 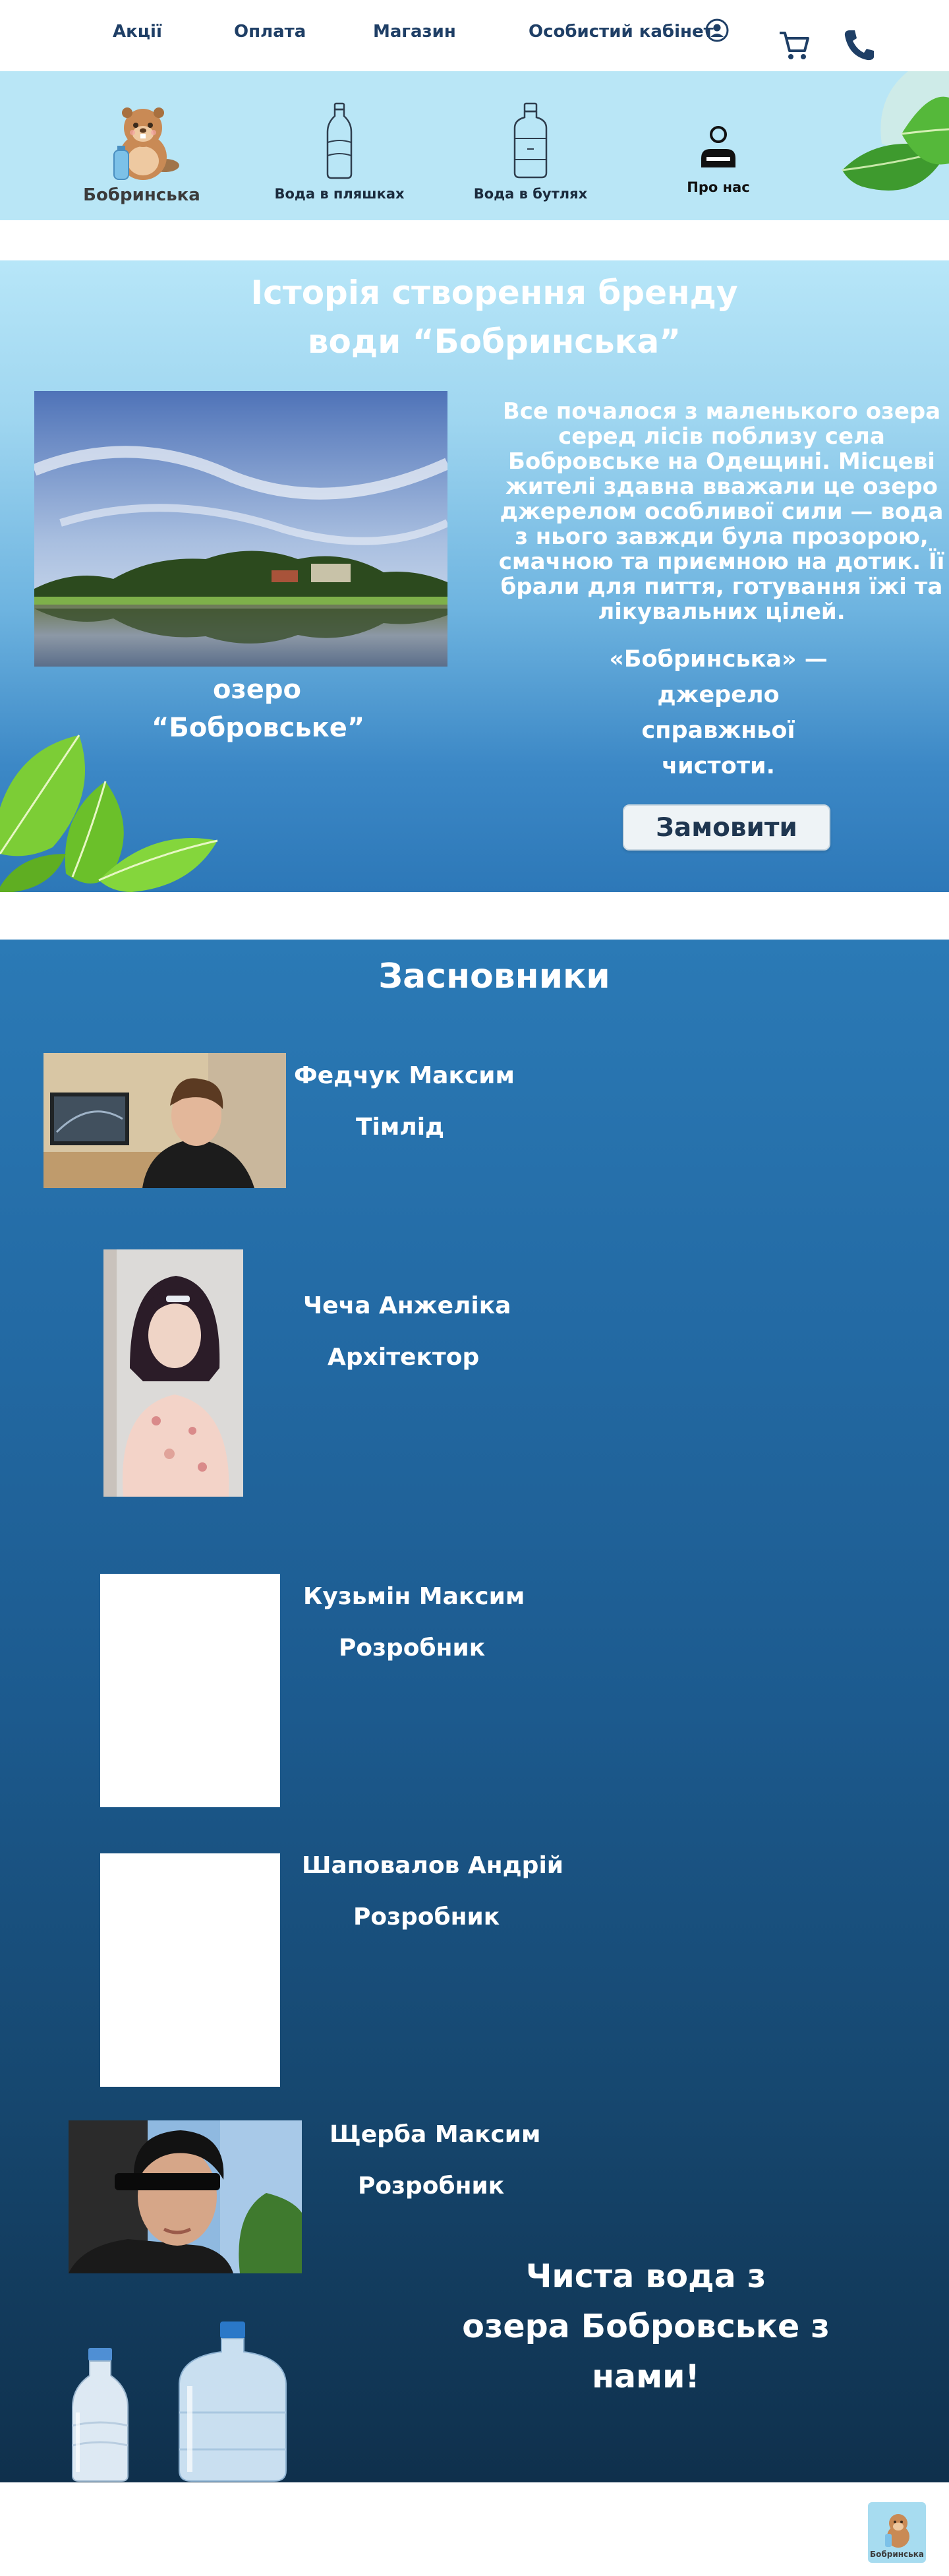 I want to click on category-bottles: Вода в пляшках, so click(x=339, y=145).